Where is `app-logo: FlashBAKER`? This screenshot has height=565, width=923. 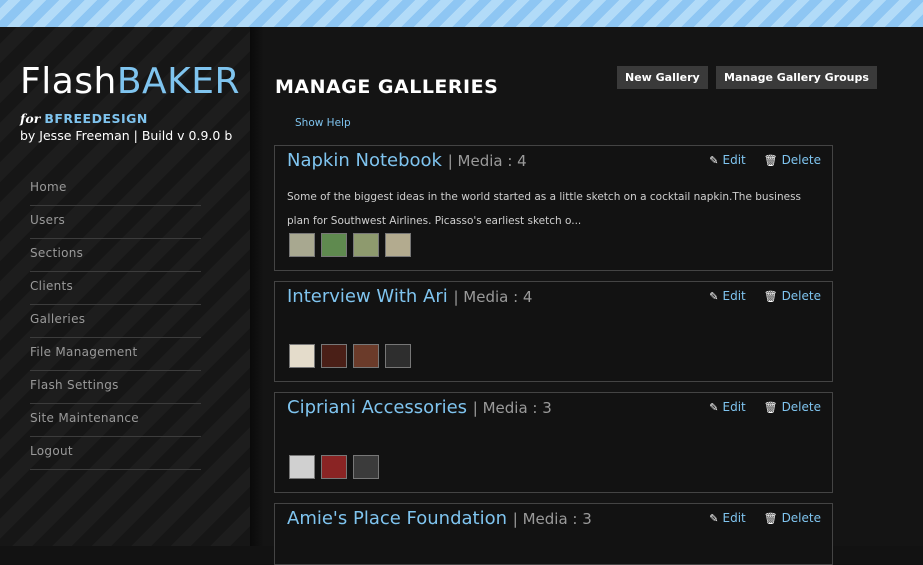 app-logo: FlashBAKER is located at coordinates (130, 82).